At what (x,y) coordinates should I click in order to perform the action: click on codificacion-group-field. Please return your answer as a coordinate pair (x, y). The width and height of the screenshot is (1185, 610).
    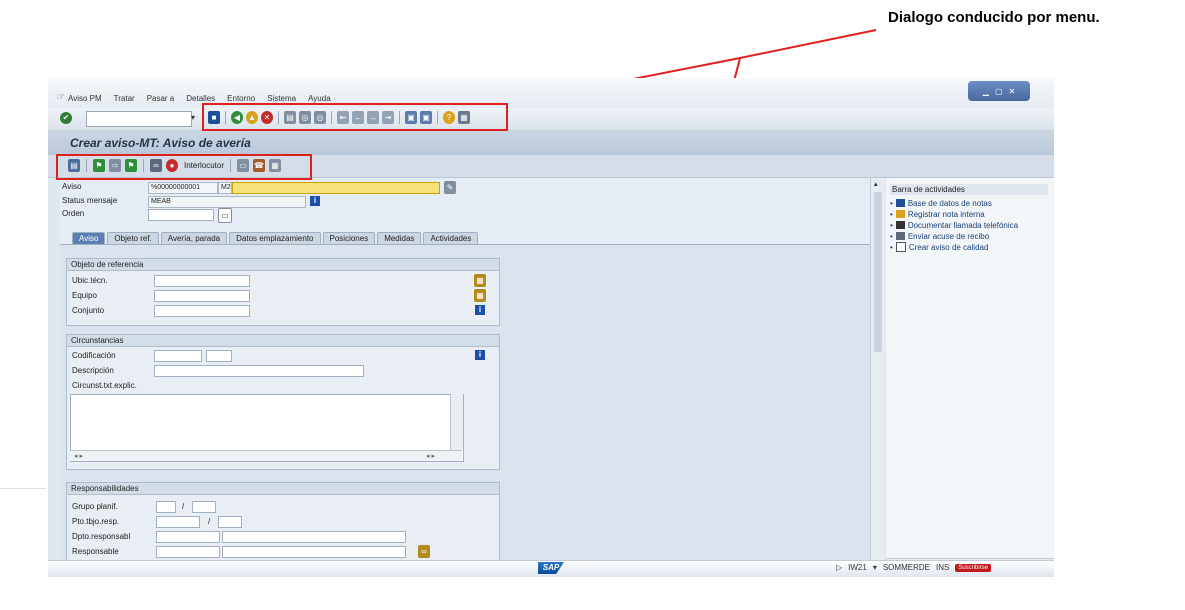
    Looking at the image, I should click on (178, 356).